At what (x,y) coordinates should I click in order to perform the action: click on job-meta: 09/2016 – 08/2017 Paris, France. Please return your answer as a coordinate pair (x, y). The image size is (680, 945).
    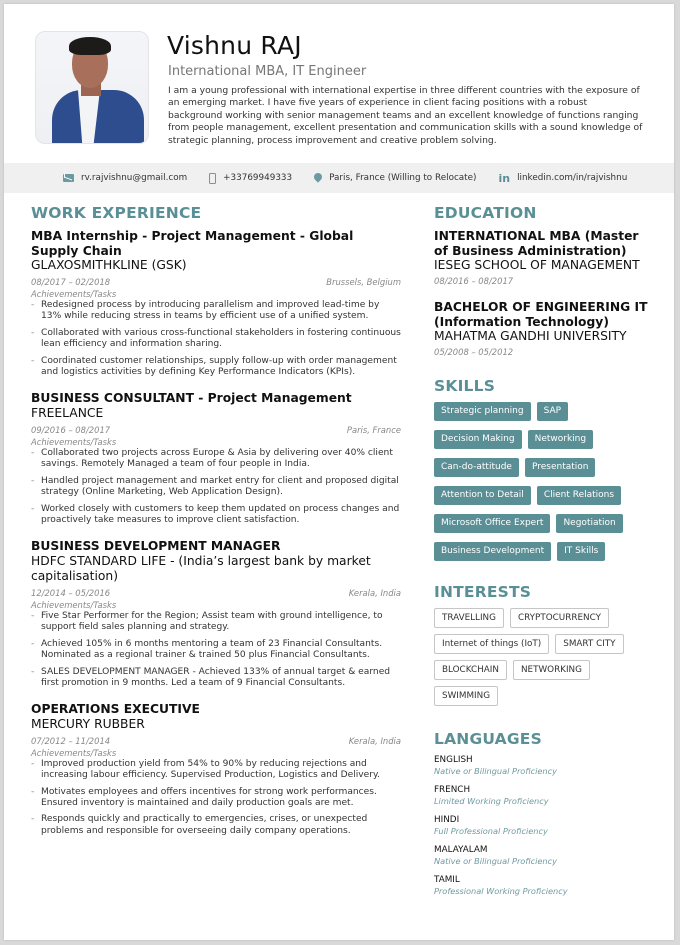
    Looking at the image, I should click on (216, 430).